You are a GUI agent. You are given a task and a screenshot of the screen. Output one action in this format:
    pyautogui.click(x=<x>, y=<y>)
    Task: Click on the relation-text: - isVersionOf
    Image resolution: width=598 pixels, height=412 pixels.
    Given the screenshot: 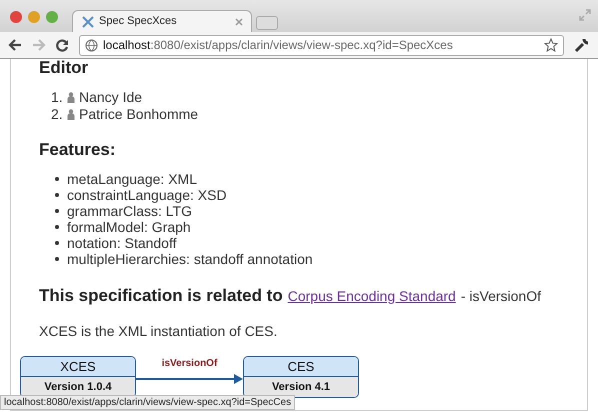 What is the action you would take?
    pyautogui.click(x=500, y=296)
    